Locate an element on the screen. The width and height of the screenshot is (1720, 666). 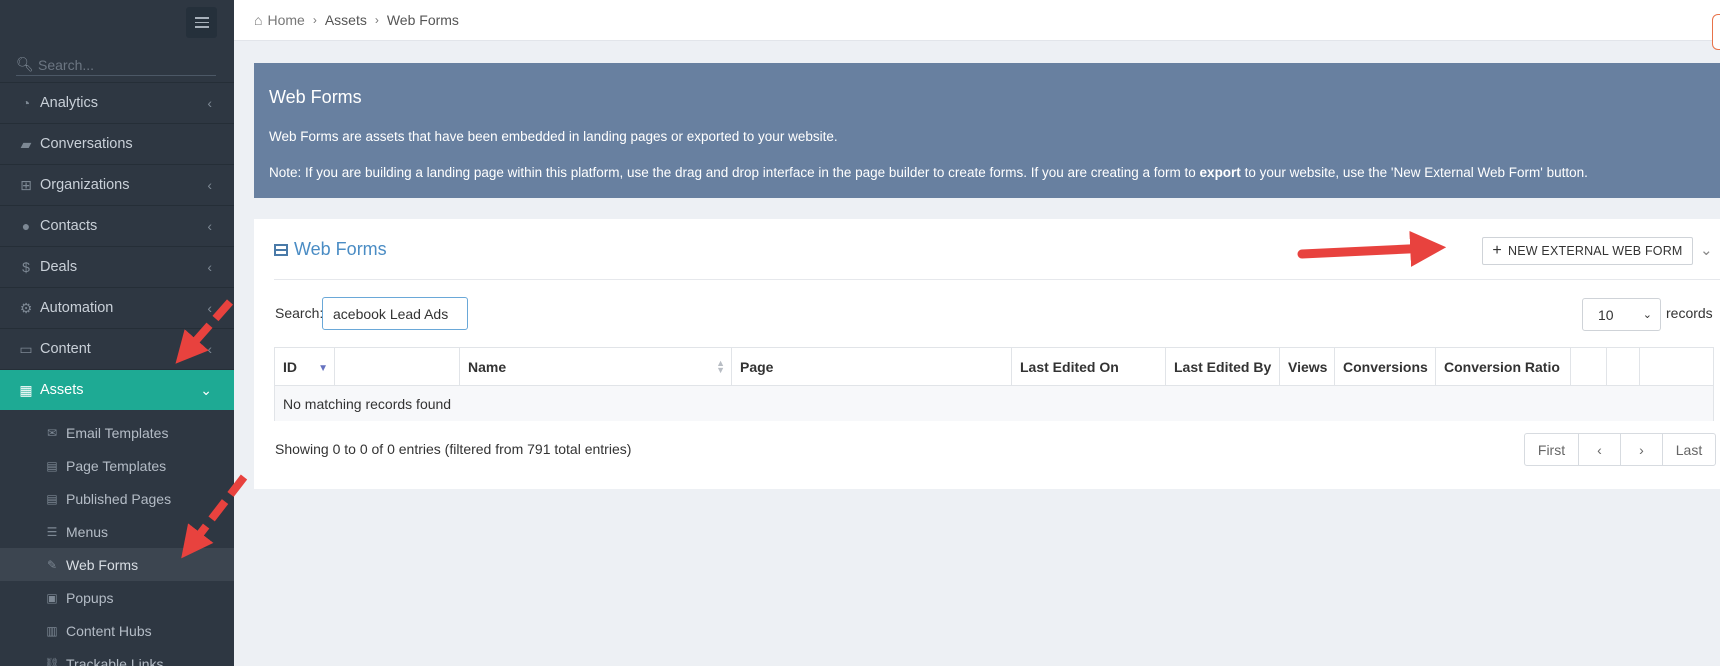
sidebar-item-label: Contacts is located at coordinates (69, 226).